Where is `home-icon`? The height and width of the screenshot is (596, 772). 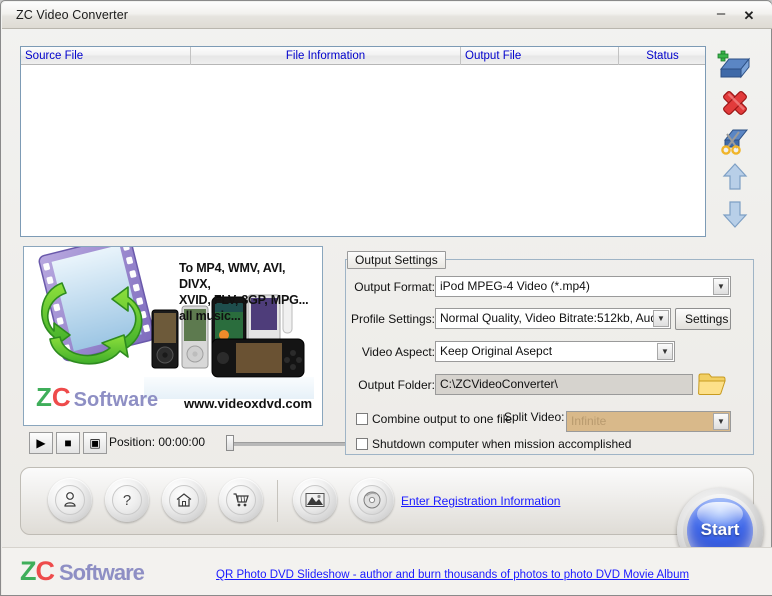 home-icon is located at coordinates (184, 500).